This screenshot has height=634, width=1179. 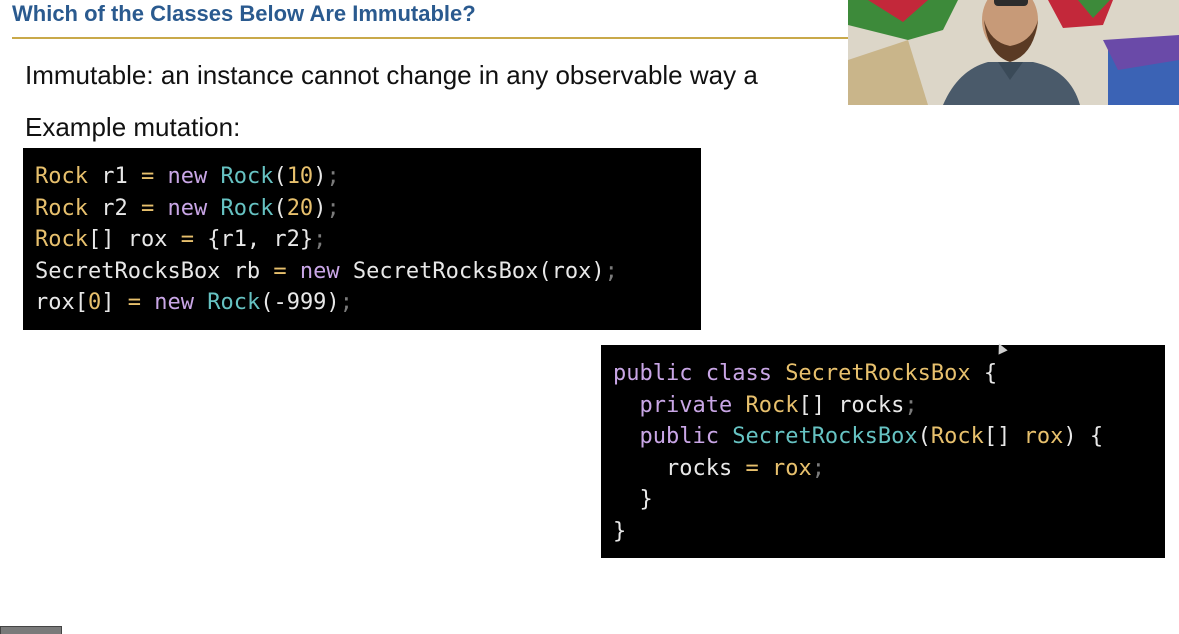 I want to click on title-divider, so click(x=430, y=38).